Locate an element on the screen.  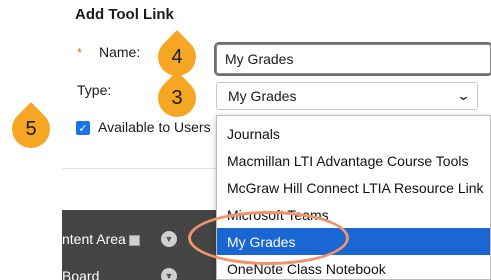
divider is located at coordinates (142, 168).